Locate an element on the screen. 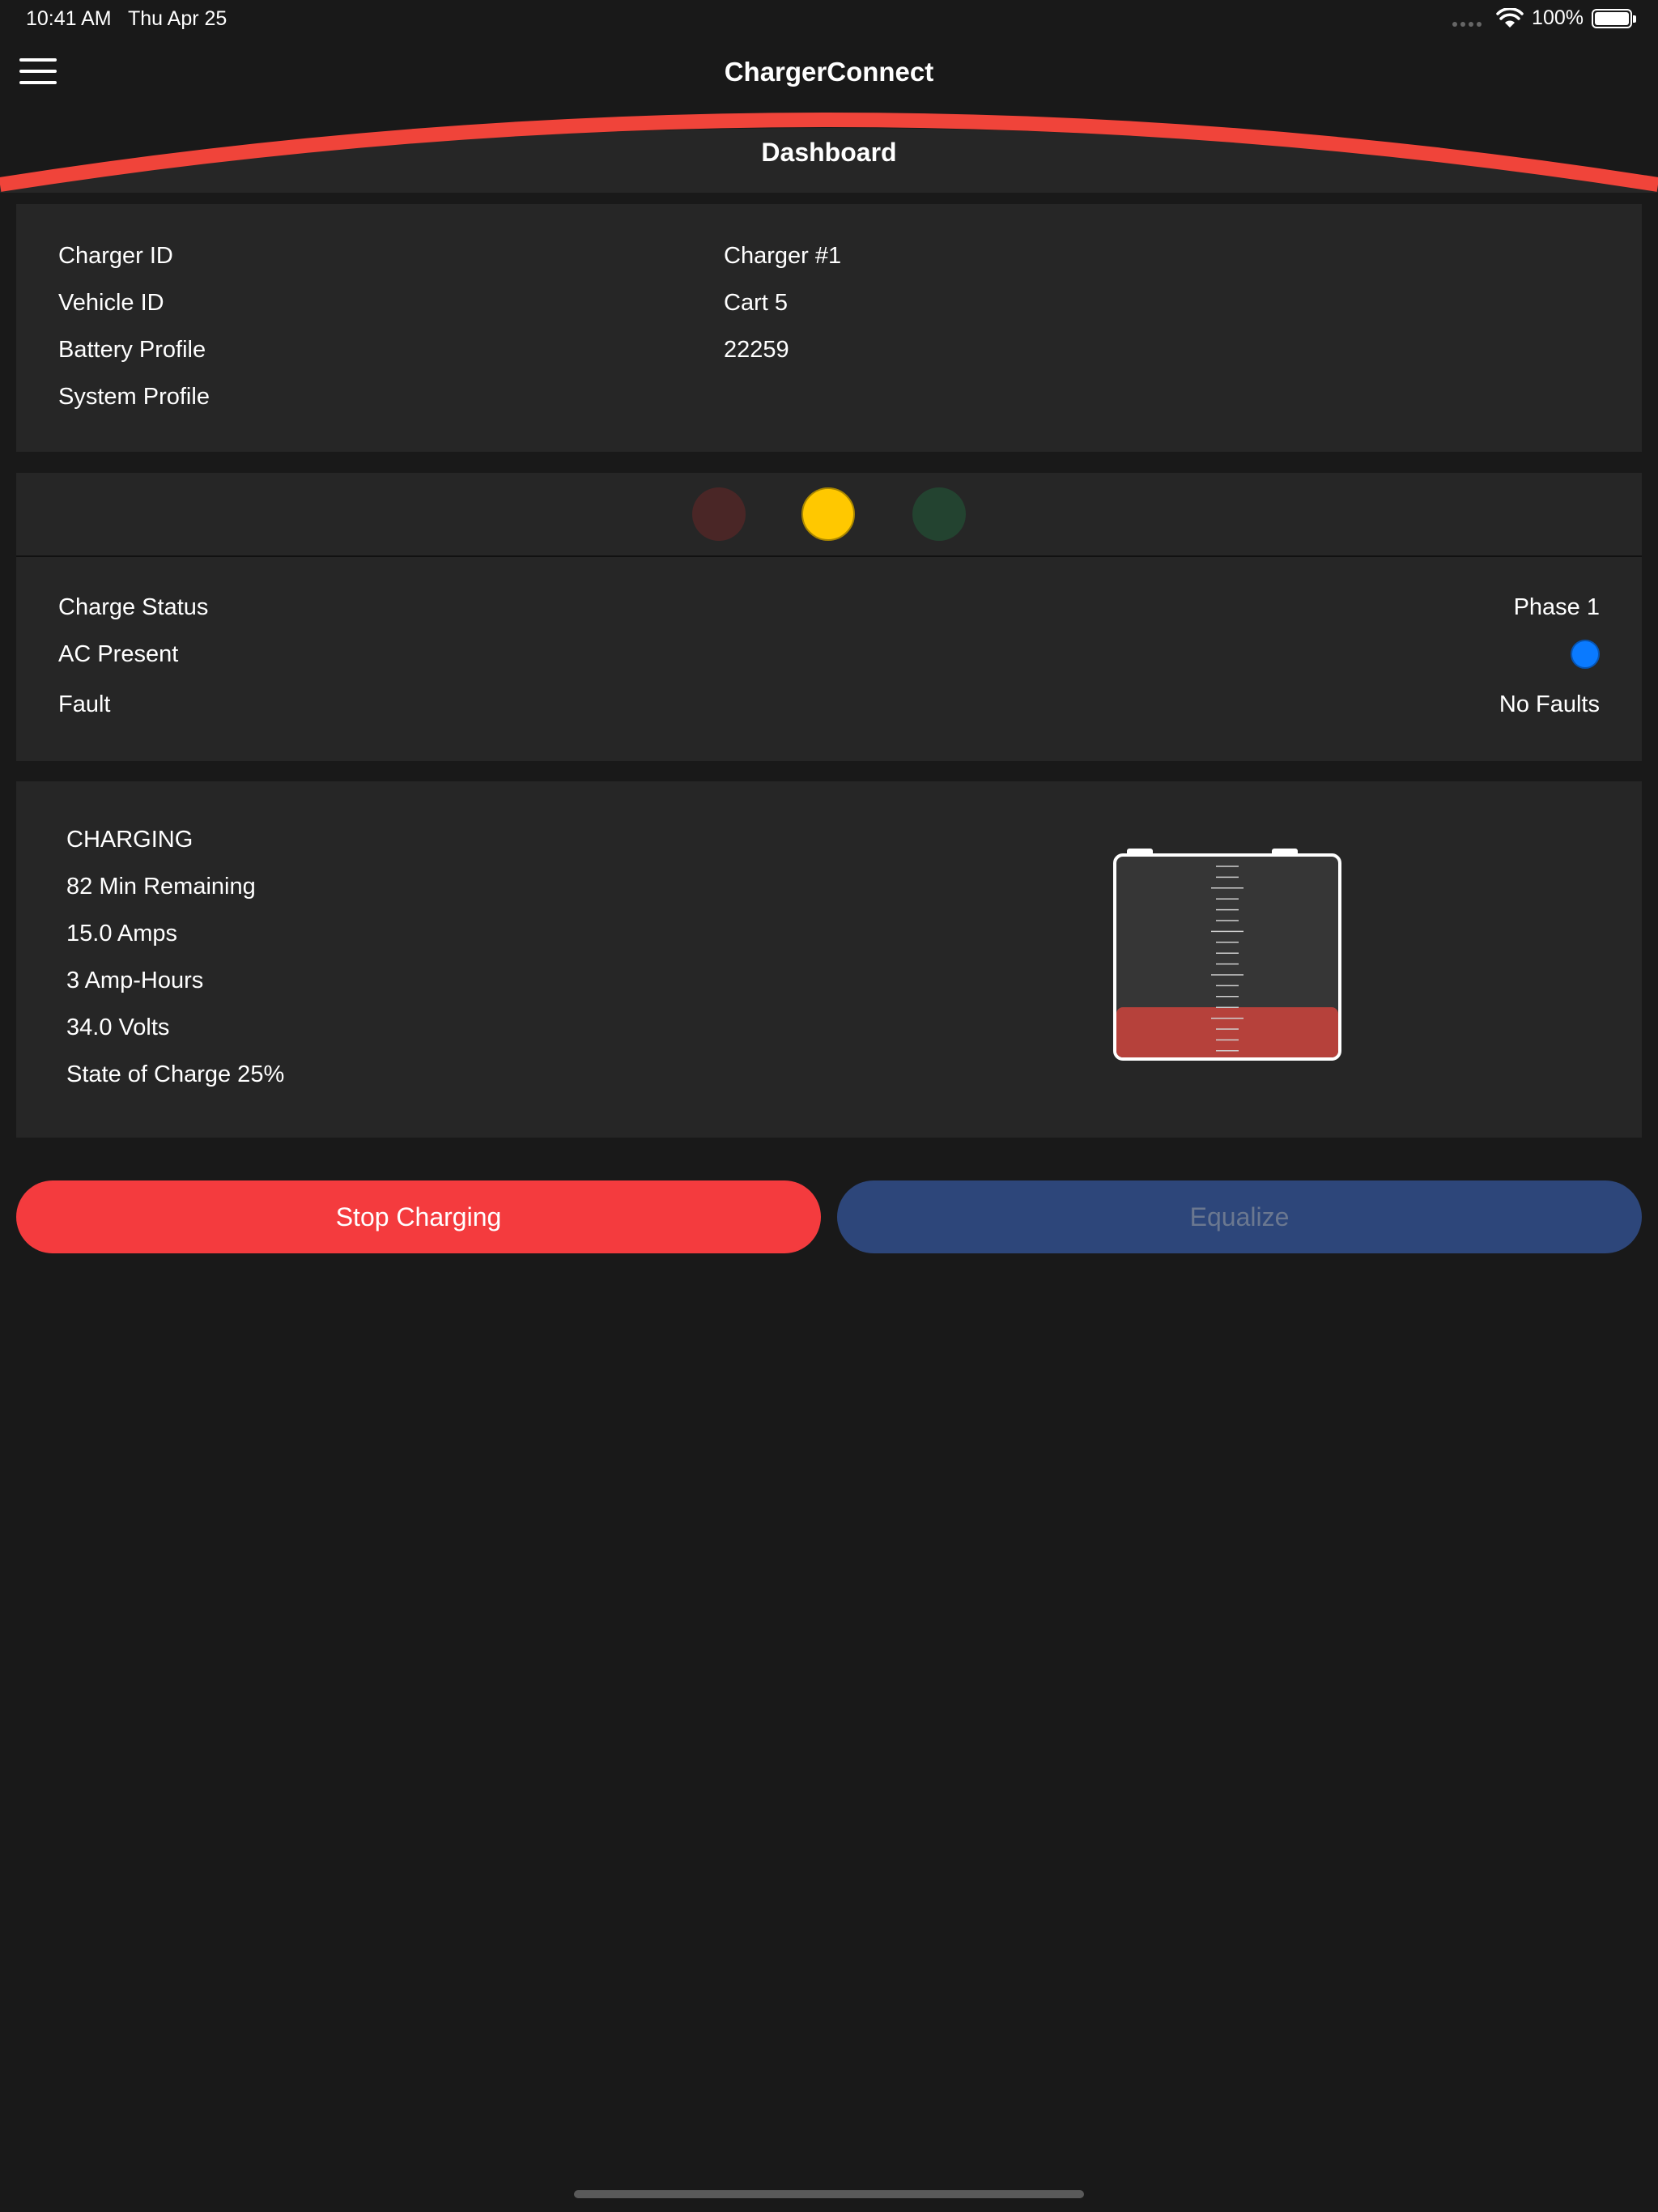  battery-profile-label: Battery Profile is located at coordinates (132, 350).